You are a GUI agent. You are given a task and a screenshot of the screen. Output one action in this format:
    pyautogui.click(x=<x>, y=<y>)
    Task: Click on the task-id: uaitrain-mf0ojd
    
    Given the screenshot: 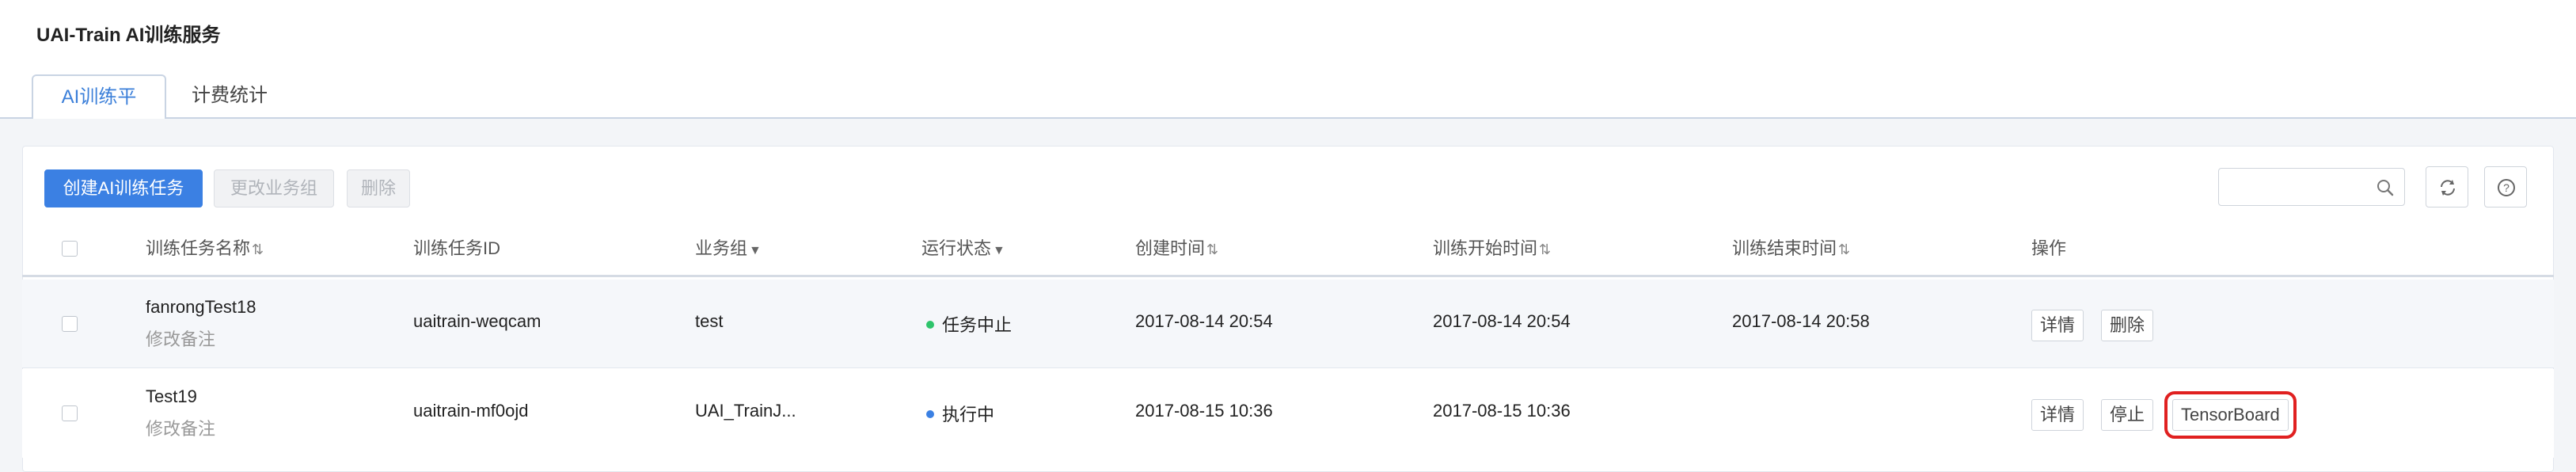 What is the action you would take?
    pyautogui.click(x=471, y=411)
    